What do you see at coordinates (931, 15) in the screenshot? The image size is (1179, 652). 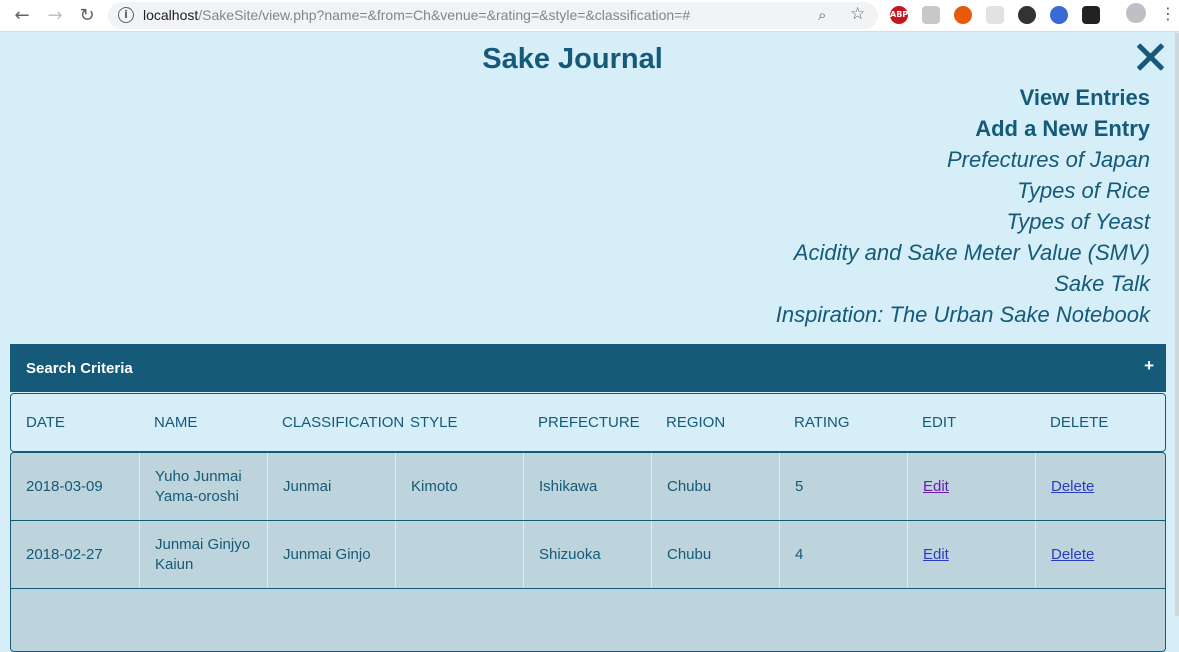 I see `extension-icon` at bounding box center [931, 15].